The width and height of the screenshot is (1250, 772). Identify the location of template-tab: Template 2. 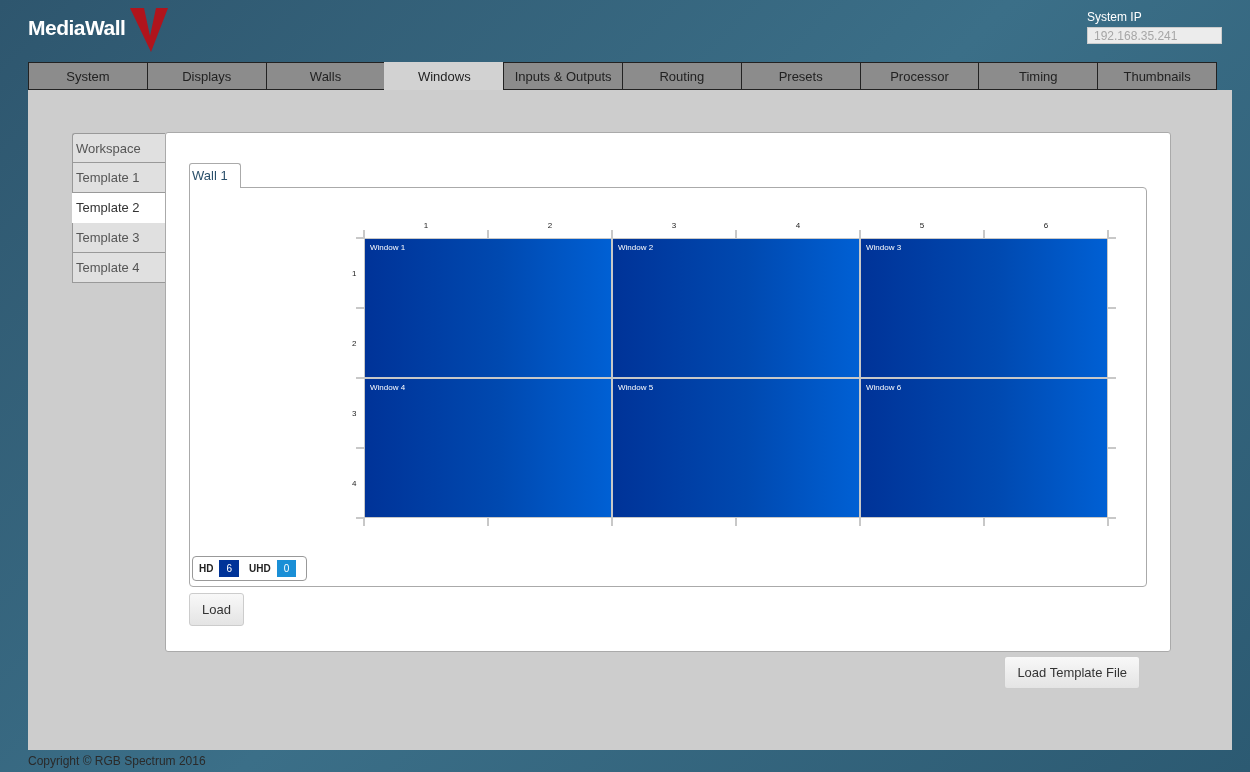
(118, 208).